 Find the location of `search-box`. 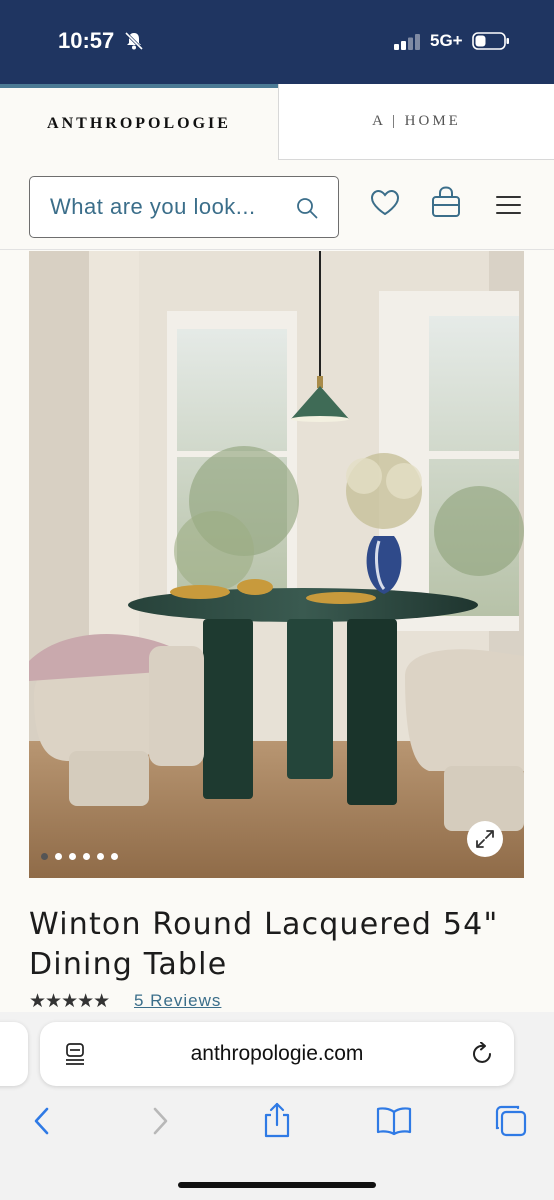

search-box is located at coordinates (184, 207).